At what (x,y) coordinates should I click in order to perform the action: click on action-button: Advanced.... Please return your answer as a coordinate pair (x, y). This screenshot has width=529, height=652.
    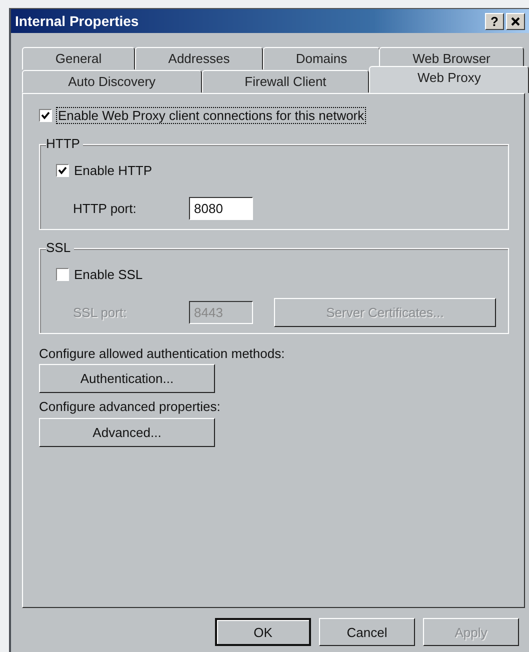
    Looking at the image, I should click on (127, 432).